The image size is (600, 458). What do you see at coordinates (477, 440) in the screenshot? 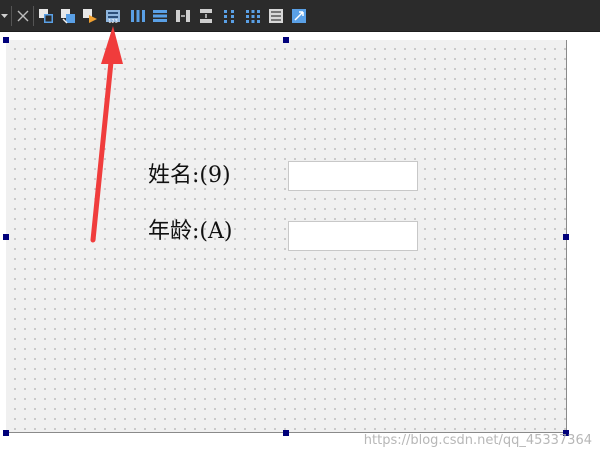
I see `watermark: https://blog.csdn.net/qq_45337364` at bounding box center [477, 440].